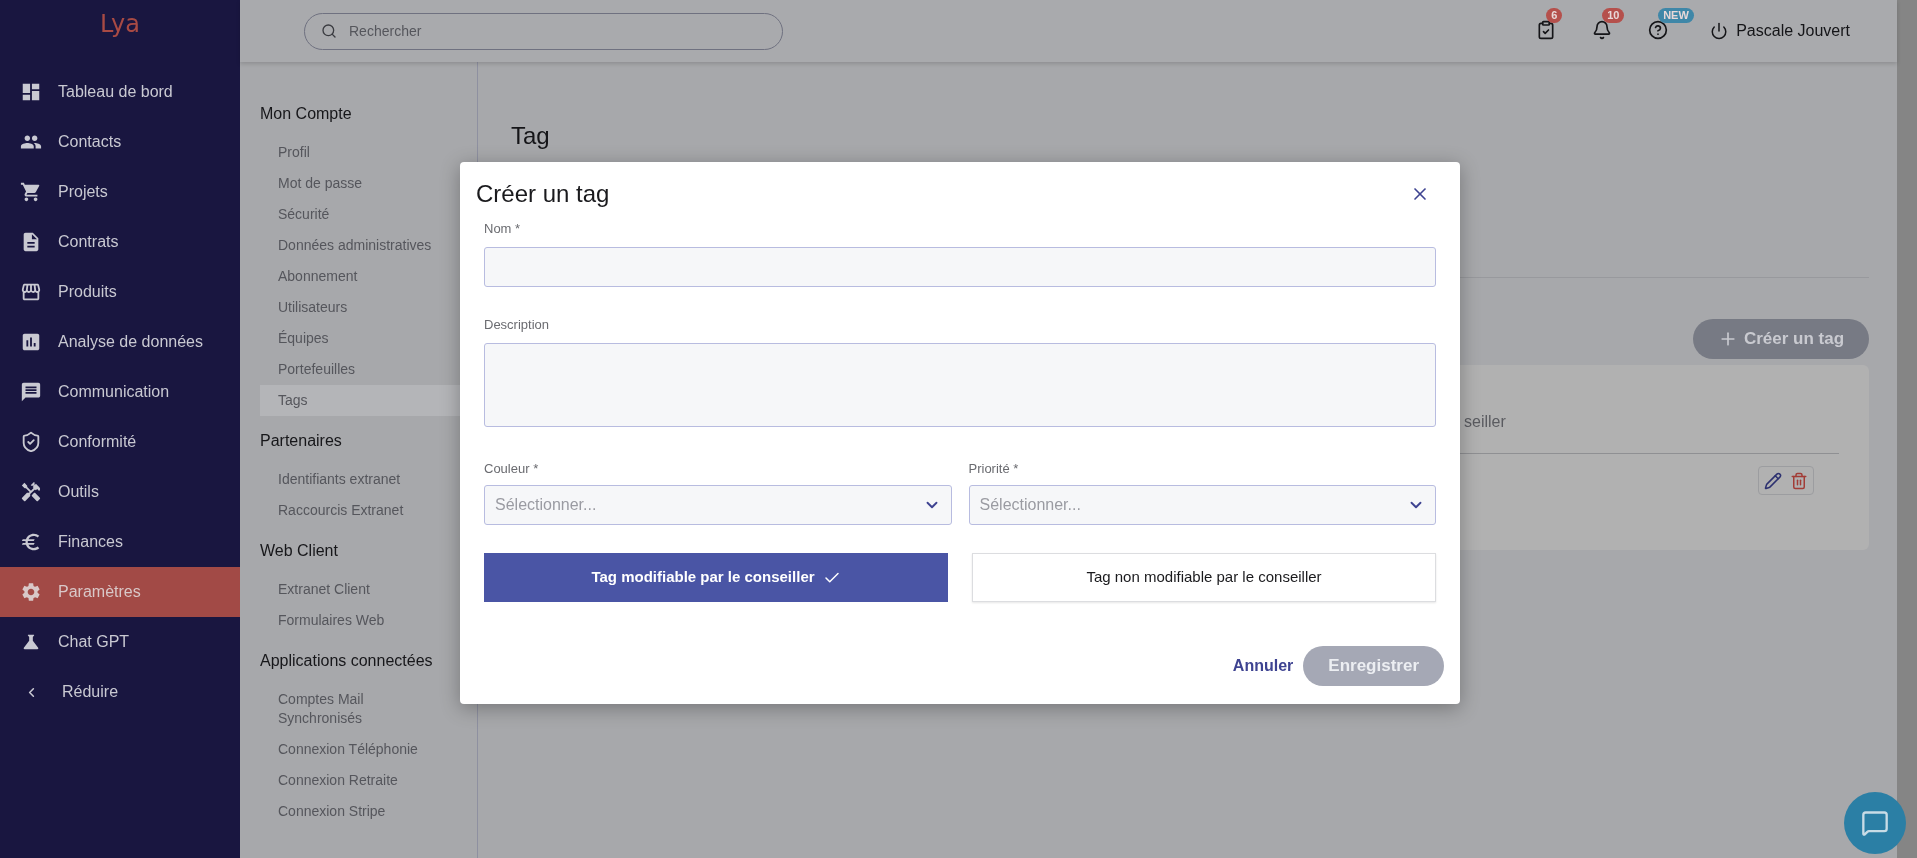  Describe the element at coordinates (1799, 480) in the screenshot. I see `delete-icon` at that location.